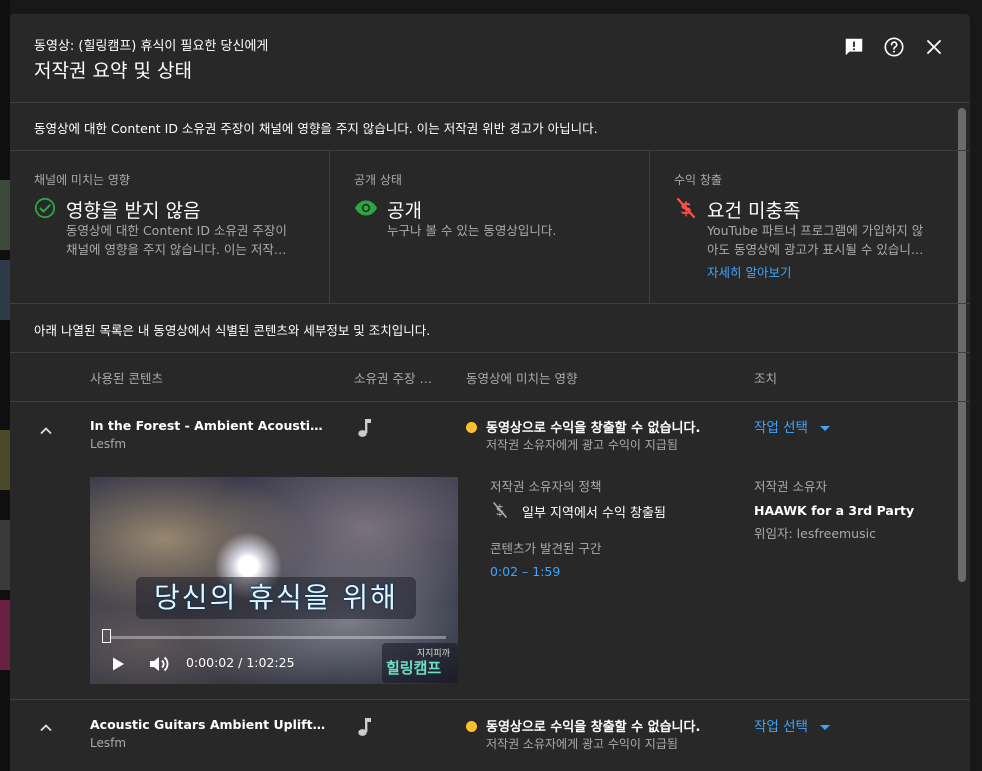  What do you see at coordinates (45, 210) in the screenshot?
I see `check-circle-icon` at bounding box center [45, 210].